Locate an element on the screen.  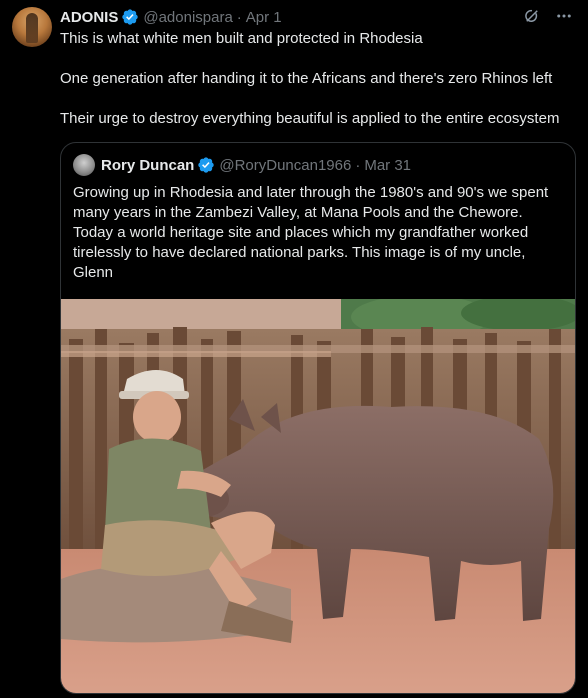
tweet-header: ADONIS @adonispara · Apr 1 is located at coordinates (171, 17).